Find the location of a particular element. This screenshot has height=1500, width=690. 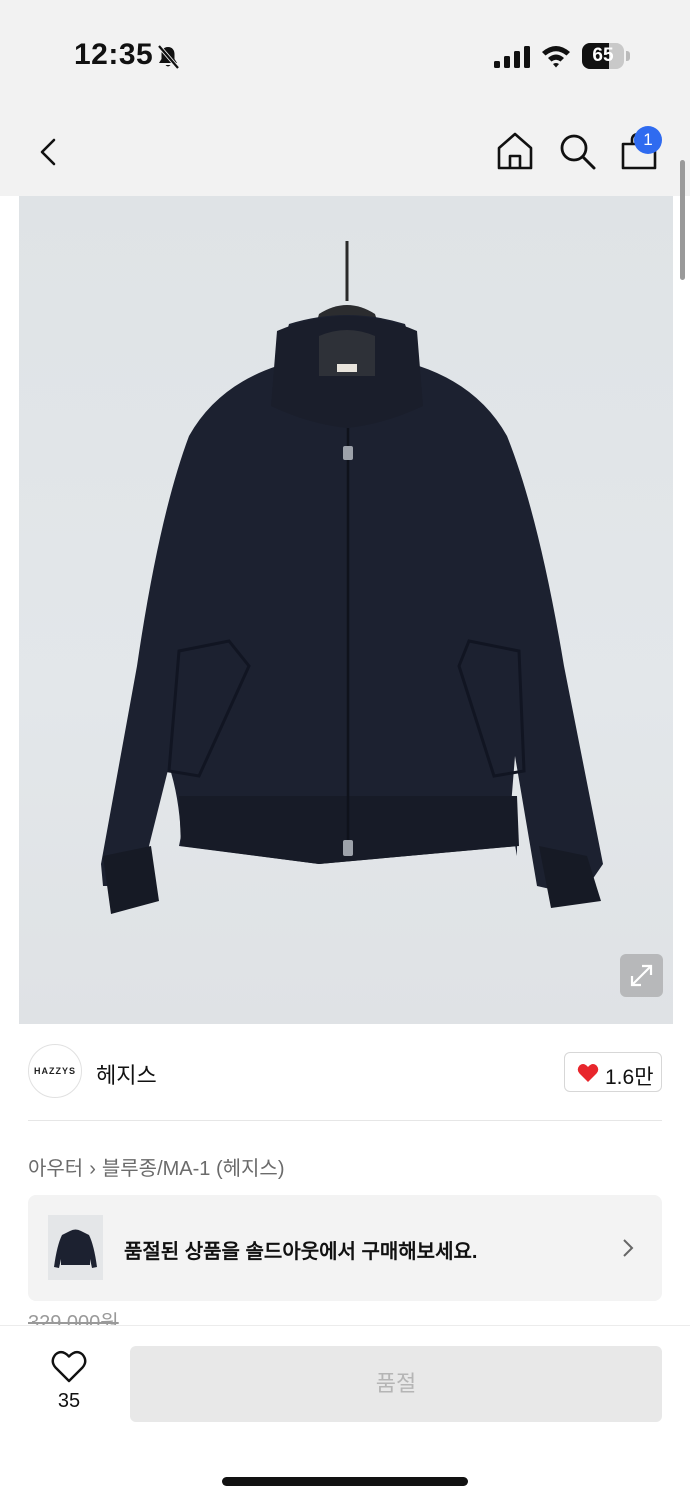

bottom-action-bar: 35 품절 is located at coordinates (345, 1412).